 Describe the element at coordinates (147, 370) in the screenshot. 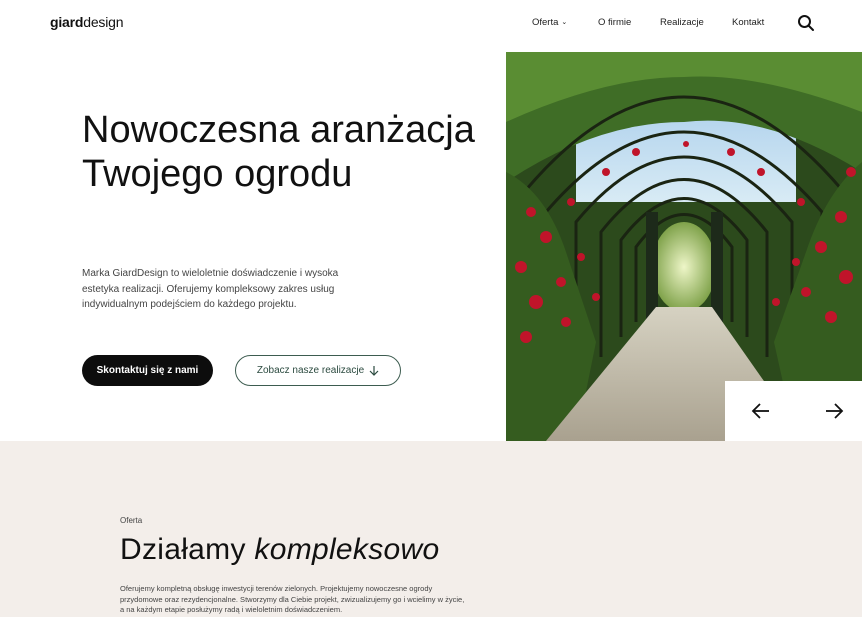

I see `contact-button: Skontaktuj się z nami` at that location.